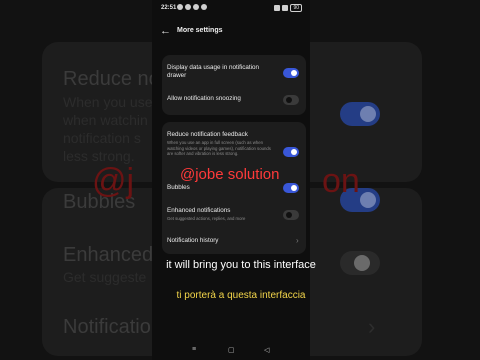 The width and height of the screenshot is (480, 360). What do you see at coordinates (204, 98) in the screenshot?
I see `setting-title: Allow notification snoozing` at bounding box center [204, 98].